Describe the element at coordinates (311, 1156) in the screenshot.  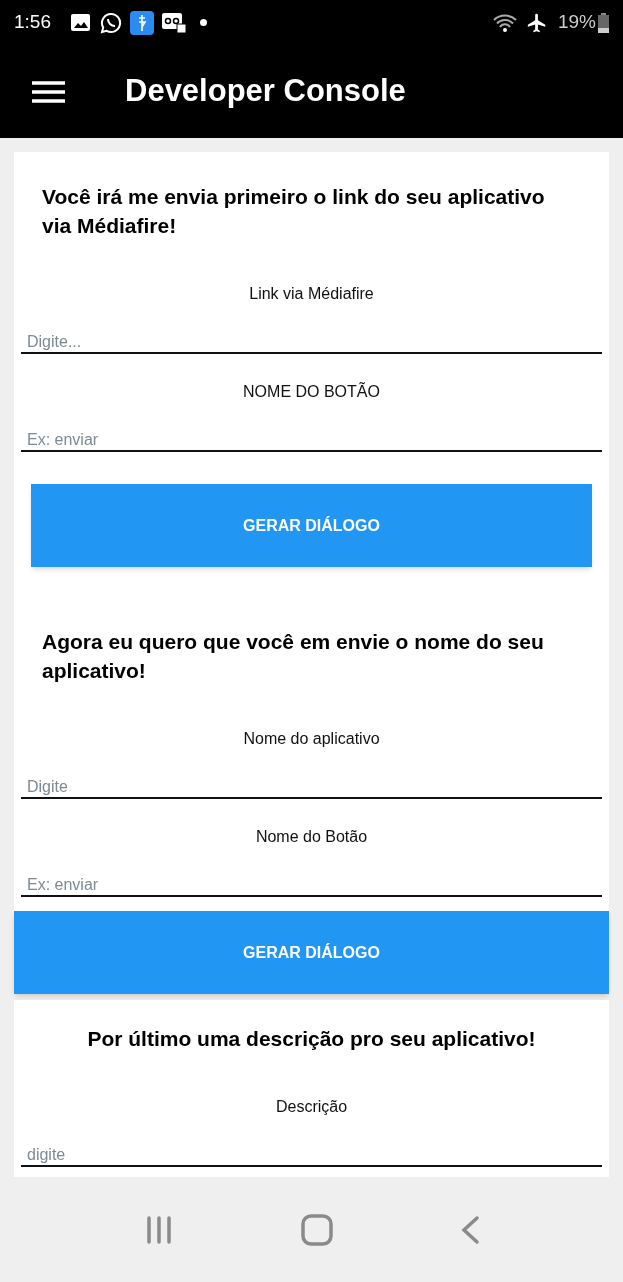
I see `input-field: digite` at that location.